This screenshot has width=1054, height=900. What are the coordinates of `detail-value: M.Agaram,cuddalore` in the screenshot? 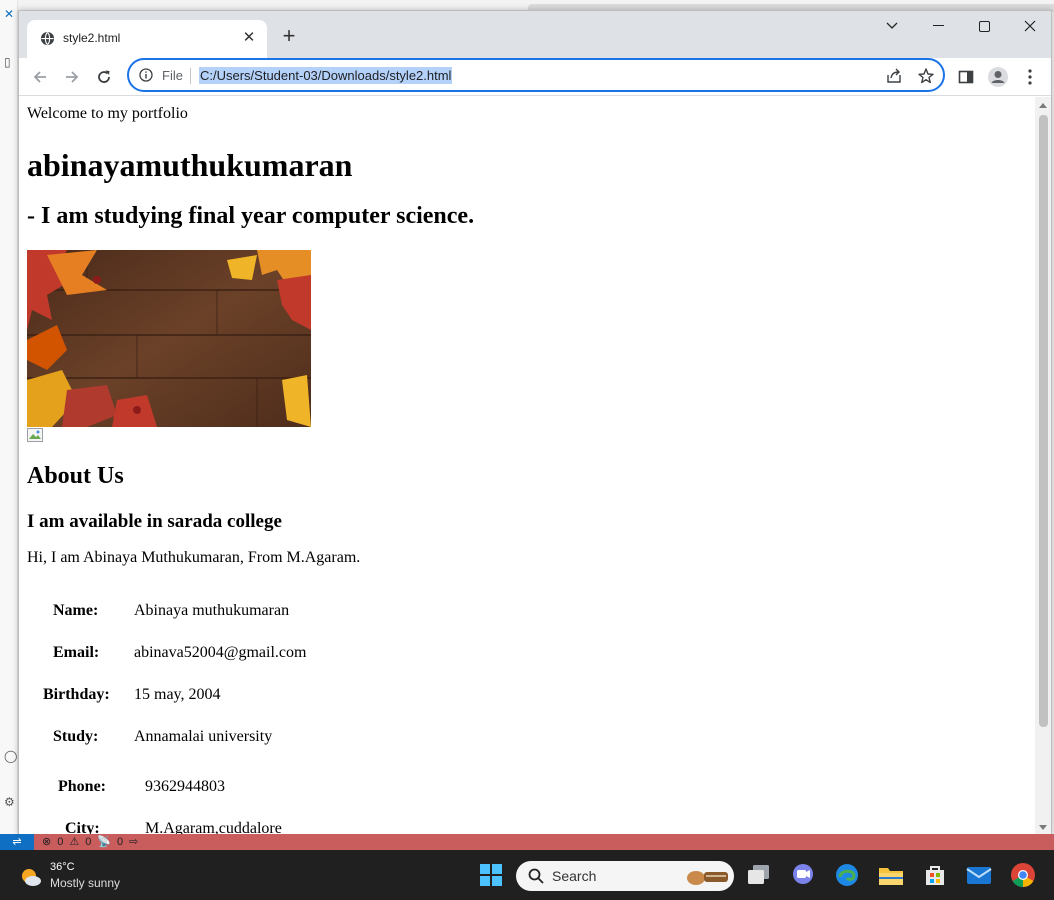 It's located at (213, 827).